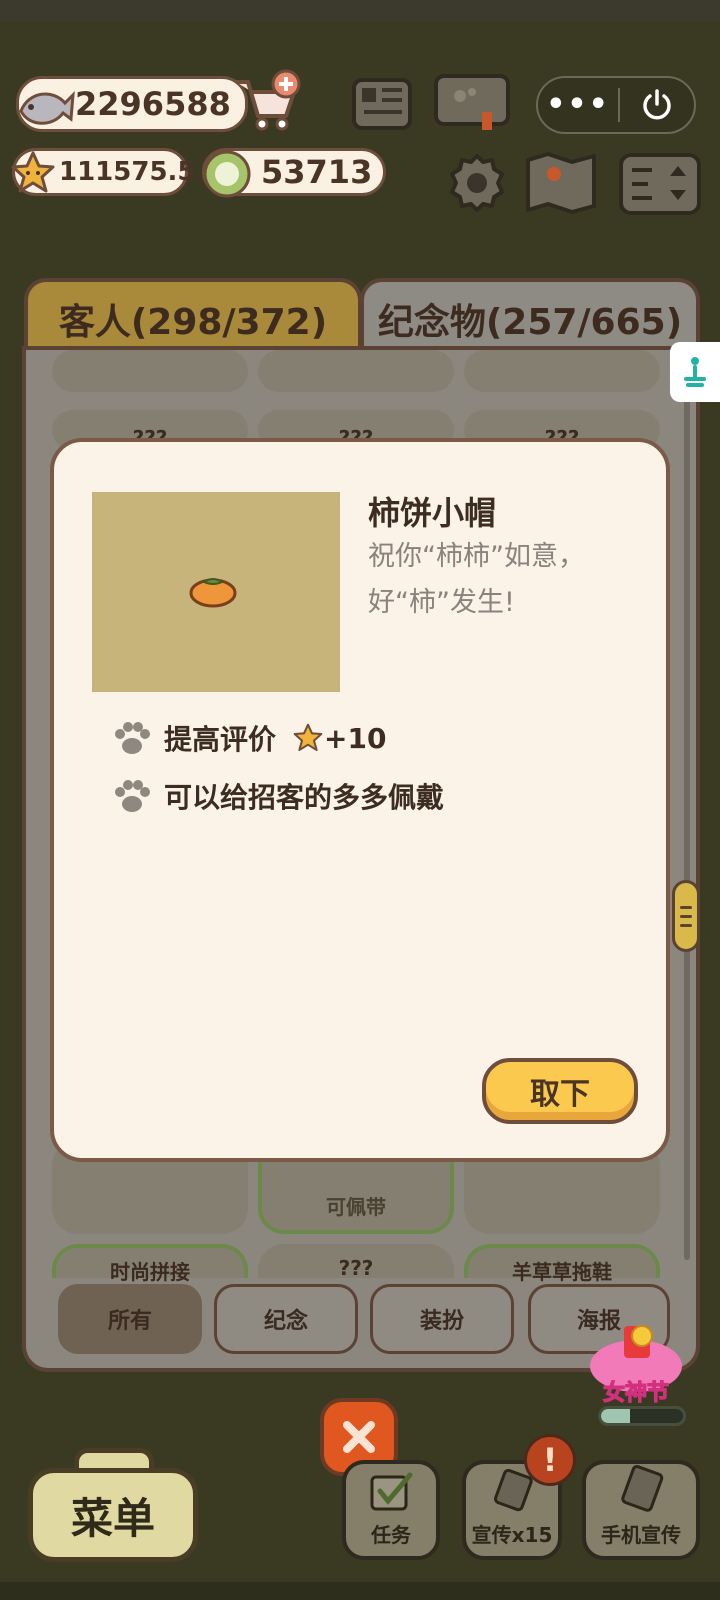 The height and width of the screenshot is (1600, 720). I want to click on status-bar, so click(360, 11).